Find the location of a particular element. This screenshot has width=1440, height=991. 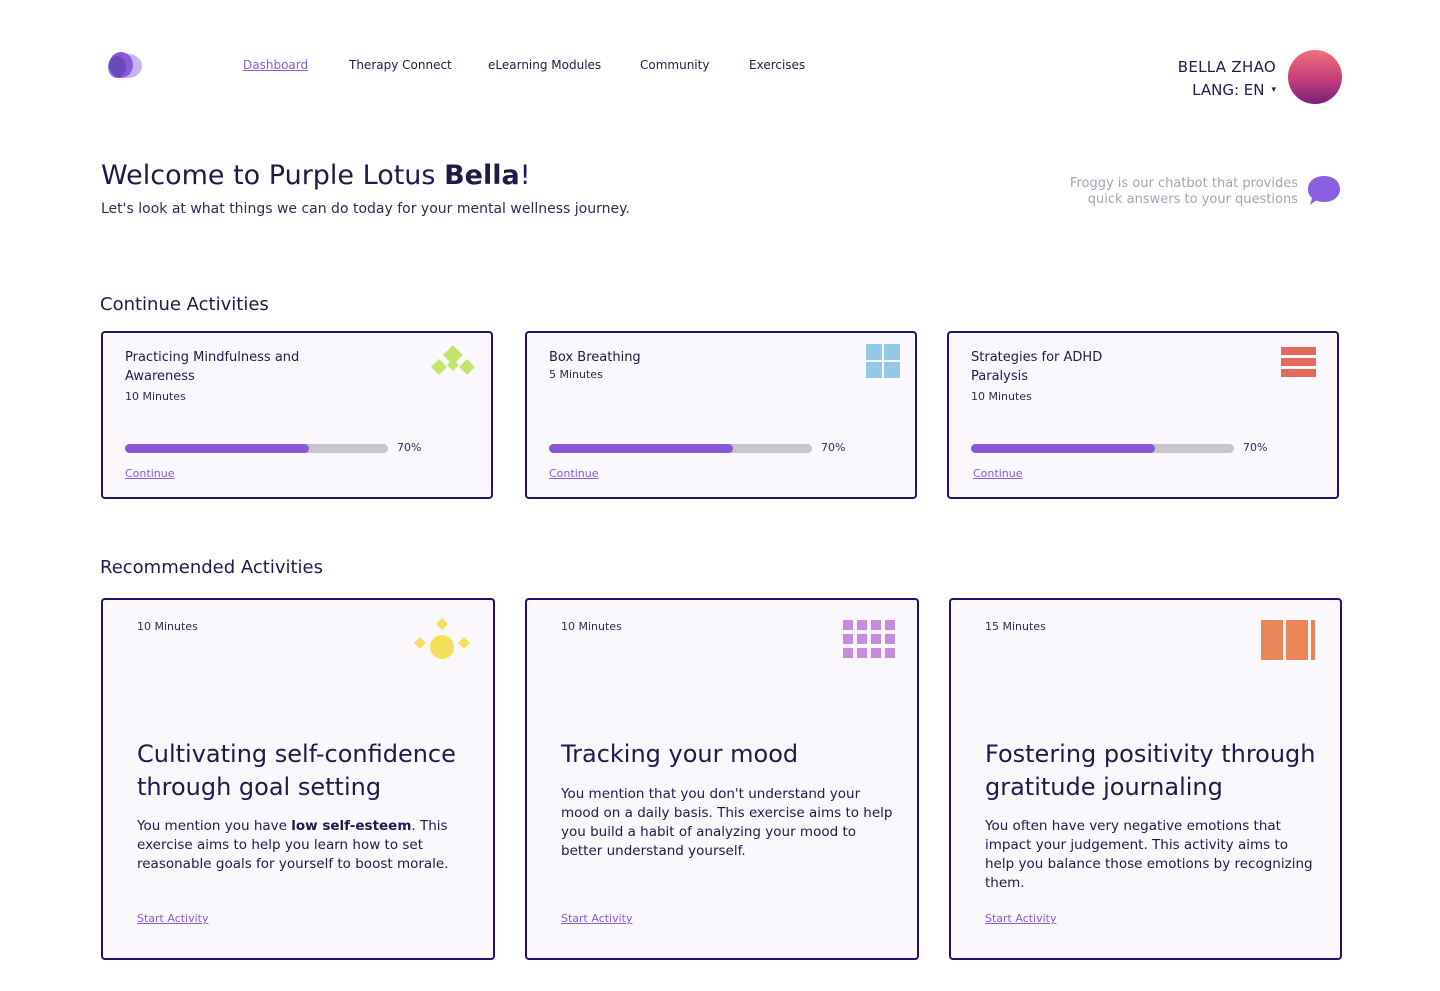

continue-activities-heading: Continue Activities is located at coordinates (184, 304).